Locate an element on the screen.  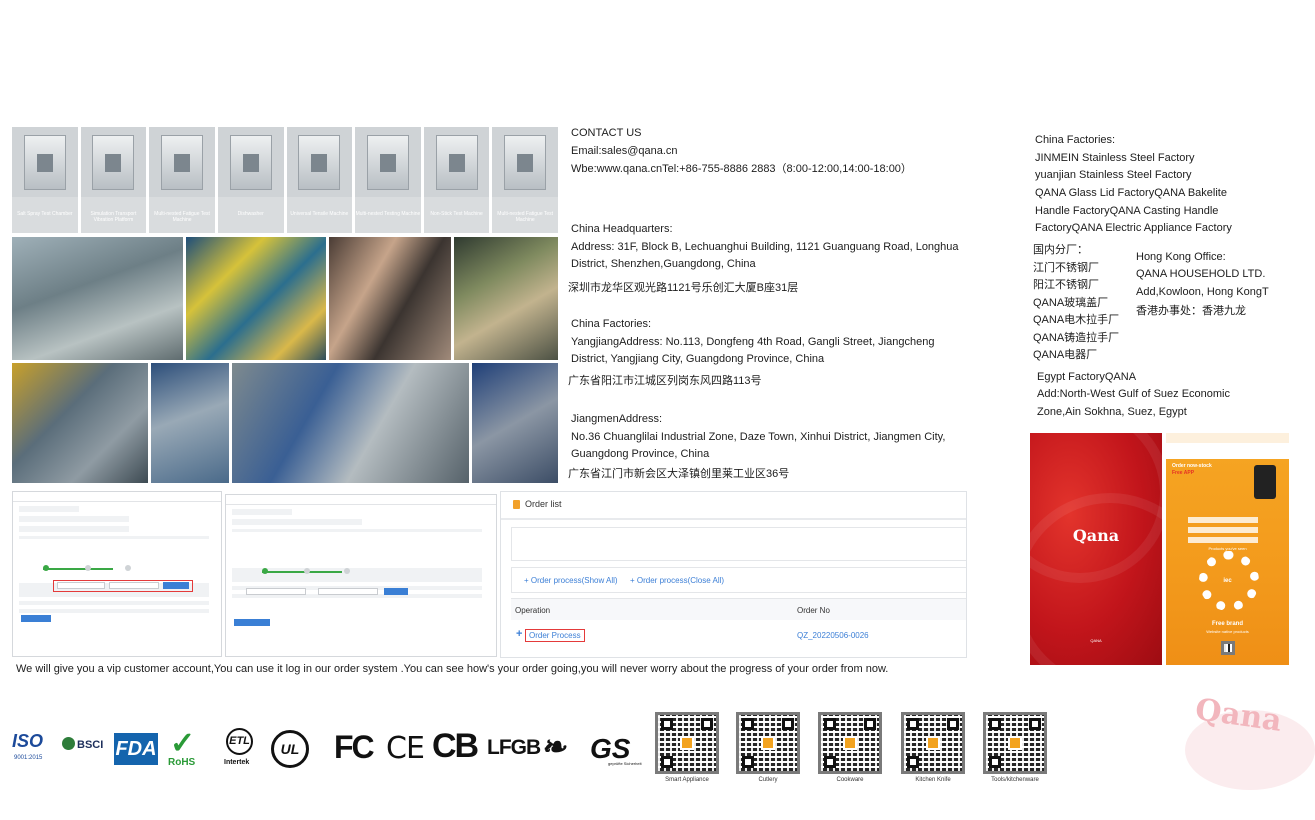
hk-office-line: Add,Kowloon, Hong KongT is located at coordinates (1202, 292).